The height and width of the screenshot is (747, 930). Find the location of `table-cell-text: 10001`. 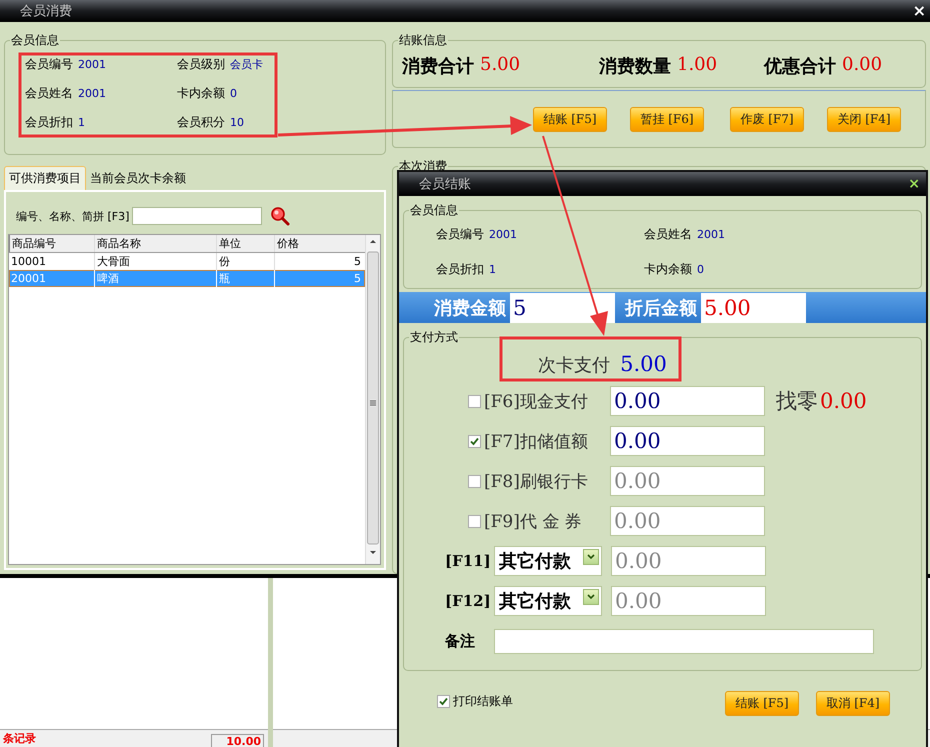

table-cell-text: 10001 is located at coordinates (28, 262).